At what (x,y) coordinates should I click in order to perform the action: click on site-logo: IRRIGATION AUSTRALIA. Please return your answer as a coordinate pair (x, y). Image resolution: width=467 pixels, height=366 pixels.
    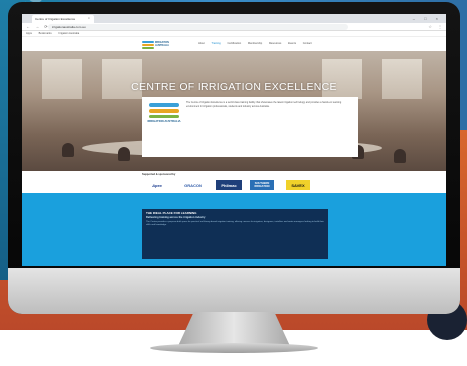
    Looking at the image, I should click on (156, 44).